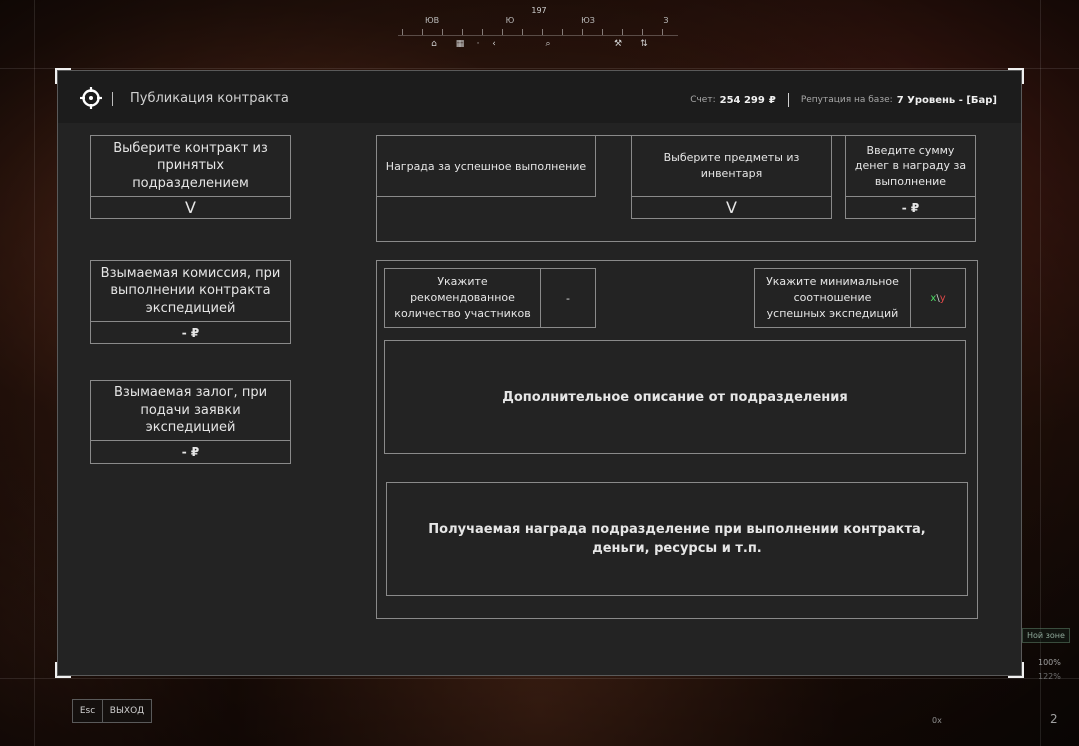  I want to click on hud-line-top, so click(539, 68).